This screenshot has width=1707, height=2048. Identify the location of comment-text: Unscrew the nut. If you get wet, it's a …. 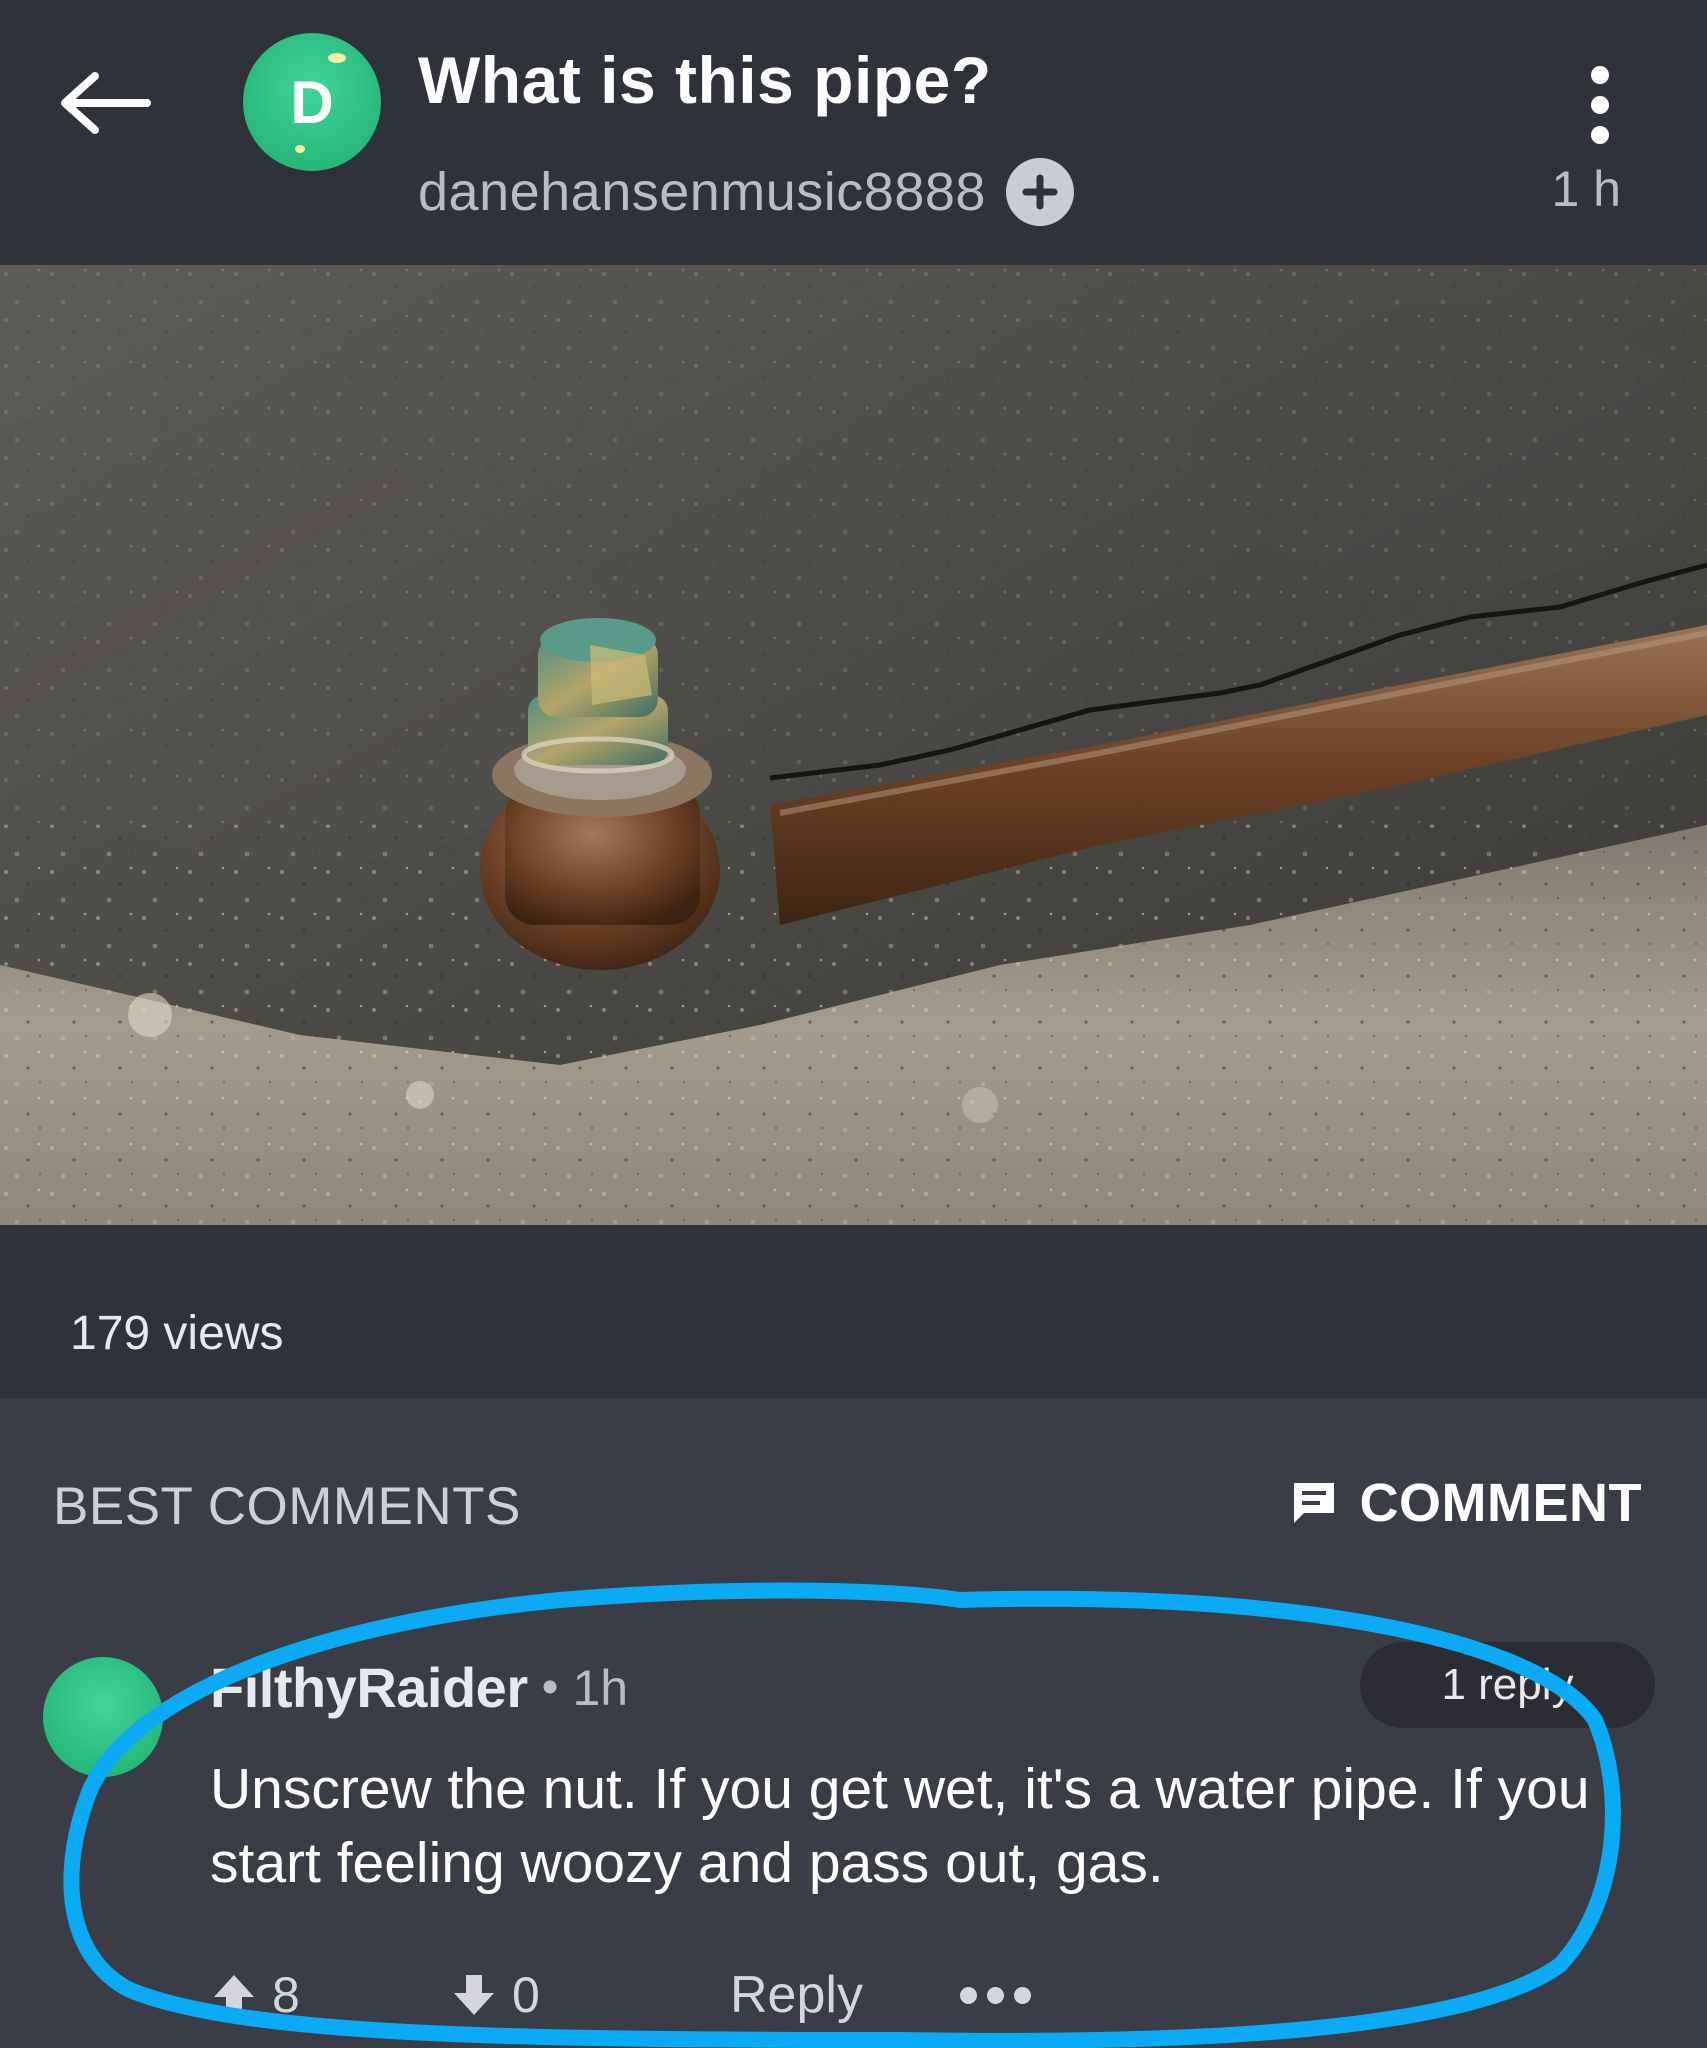
(900, 1826).